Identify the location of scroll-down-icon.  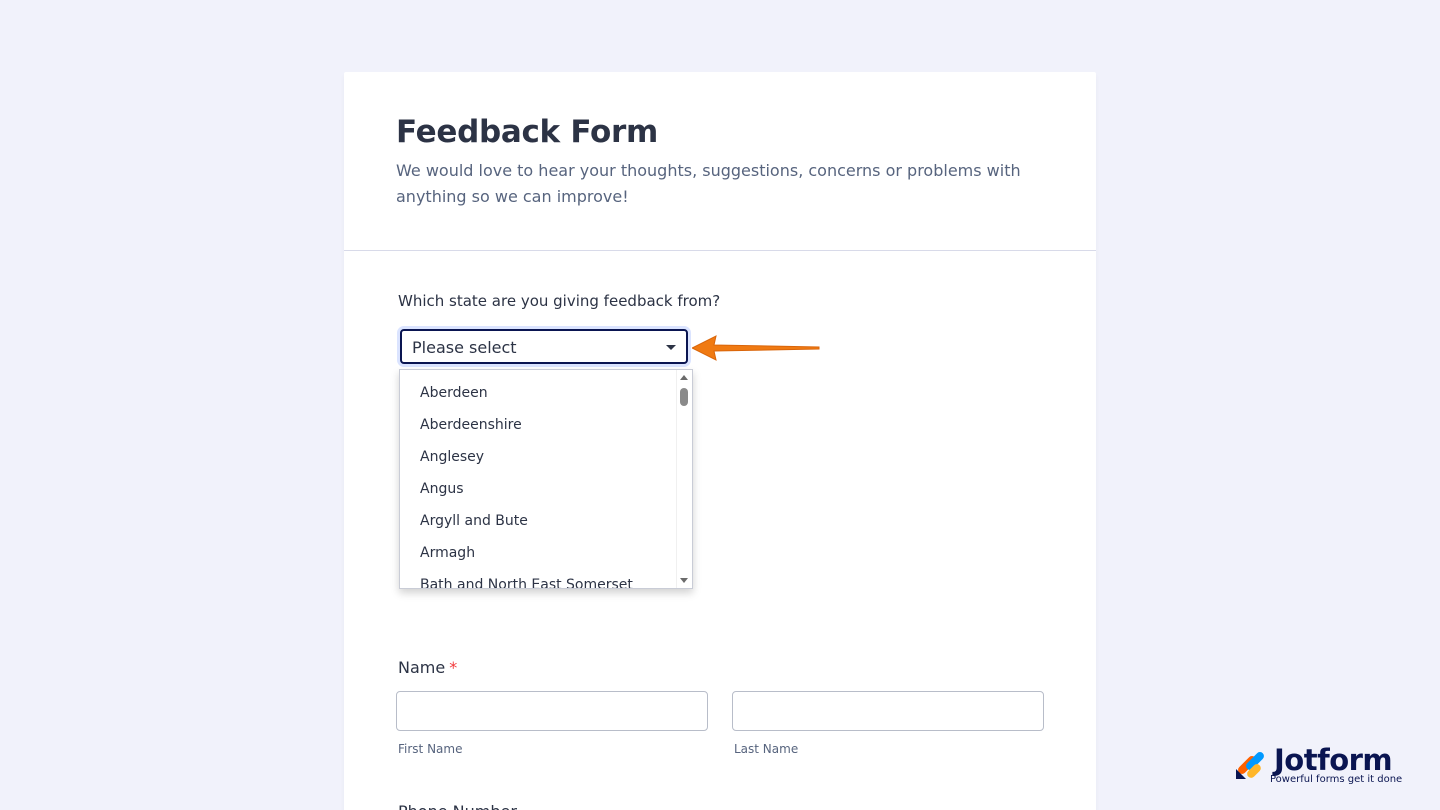
(684, 580).